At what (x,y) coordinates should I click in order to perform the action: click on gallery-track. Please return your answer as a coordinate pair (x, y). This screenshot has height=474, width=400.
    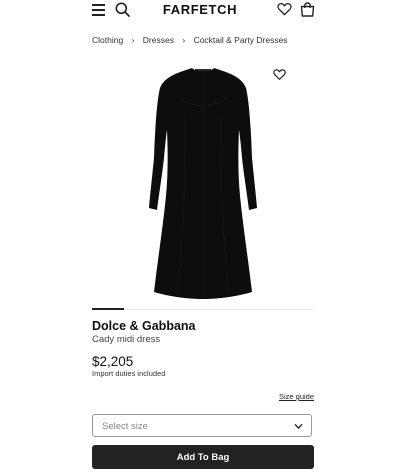
    Looking at the image, I should click on (203, 309).